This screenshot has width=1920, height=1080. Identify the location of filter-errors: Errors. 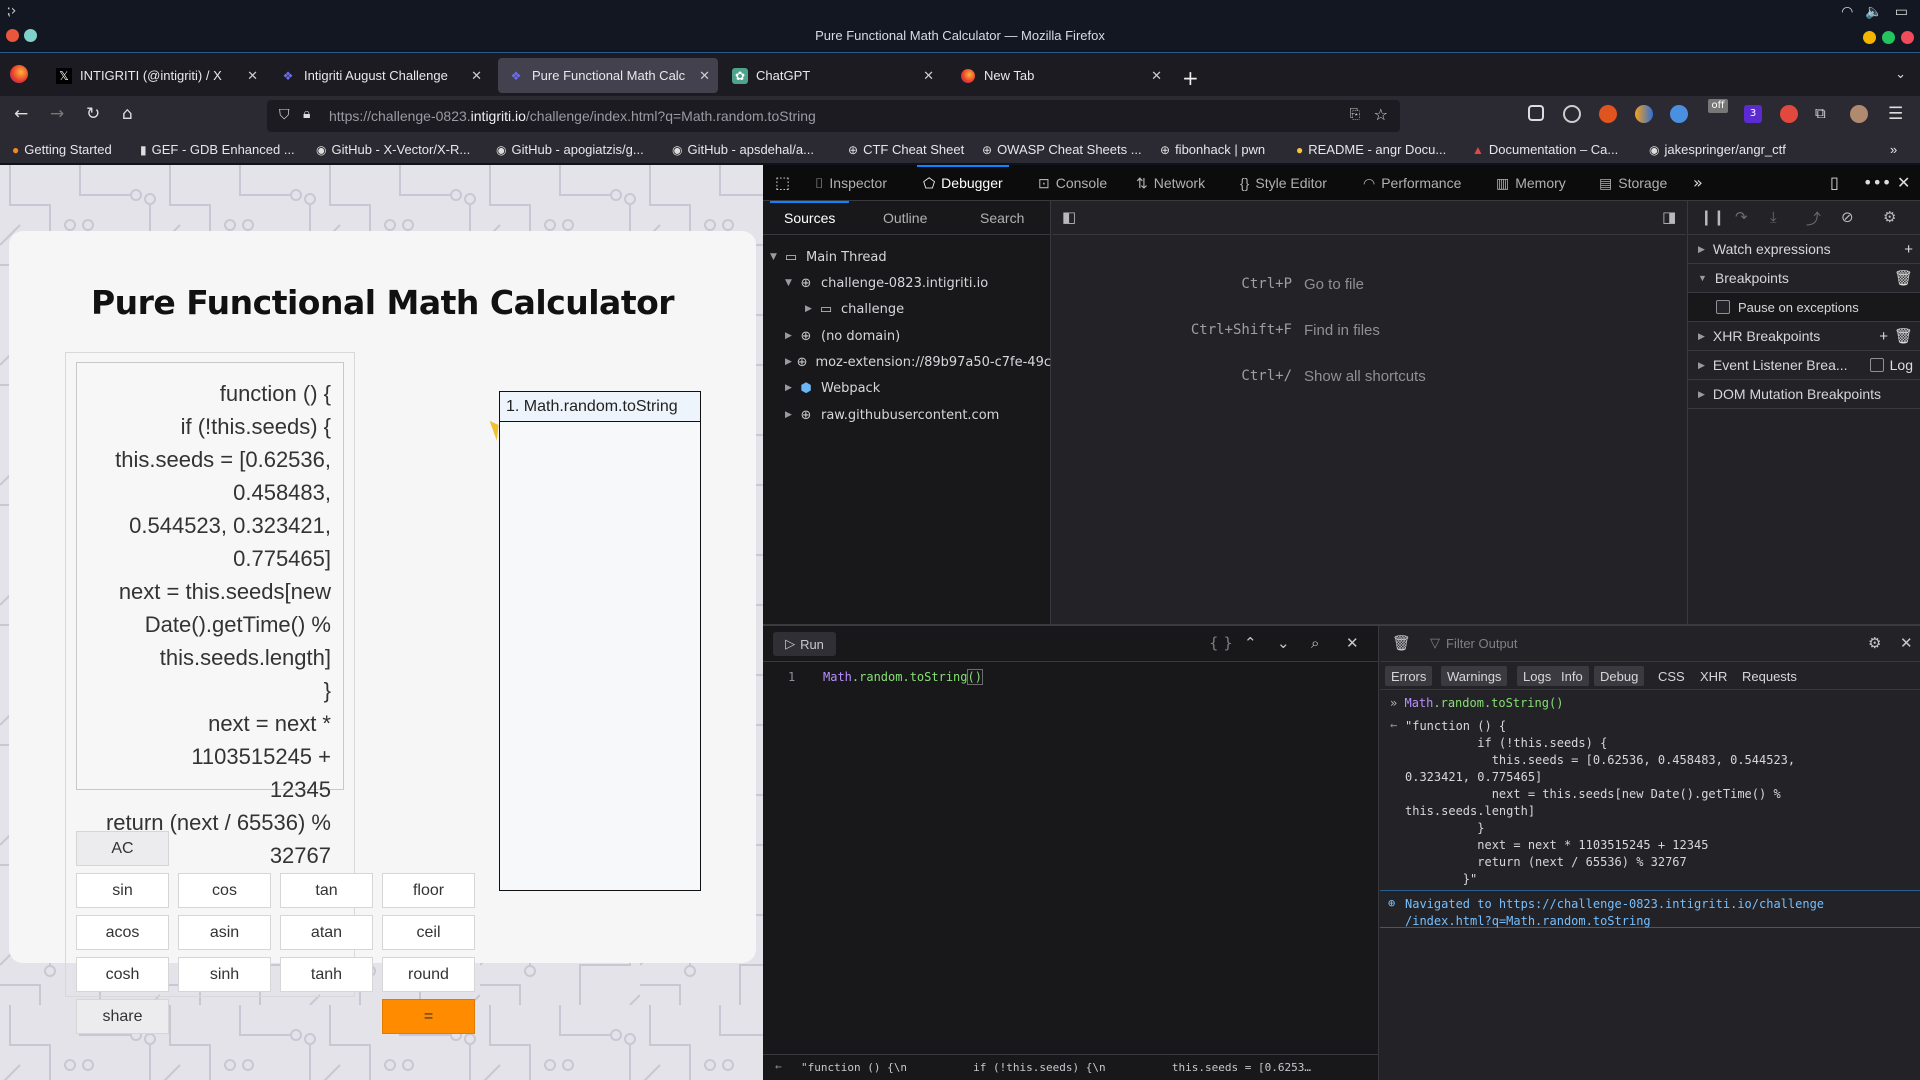
(1409, 676).